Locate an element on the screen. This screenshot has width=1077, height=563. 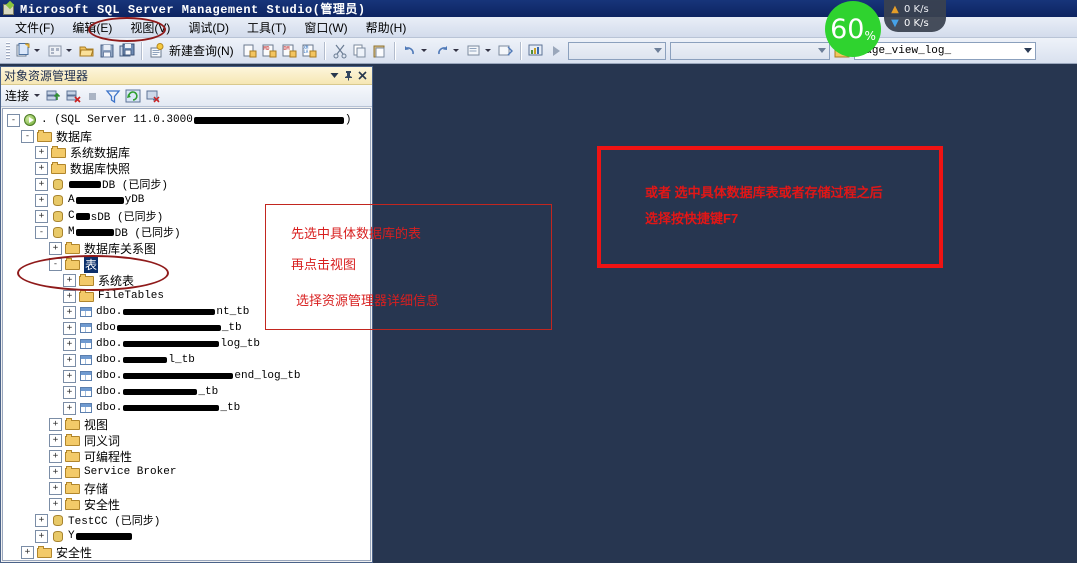
tree-node: - 数据库 is located at coordinates (188, 136).